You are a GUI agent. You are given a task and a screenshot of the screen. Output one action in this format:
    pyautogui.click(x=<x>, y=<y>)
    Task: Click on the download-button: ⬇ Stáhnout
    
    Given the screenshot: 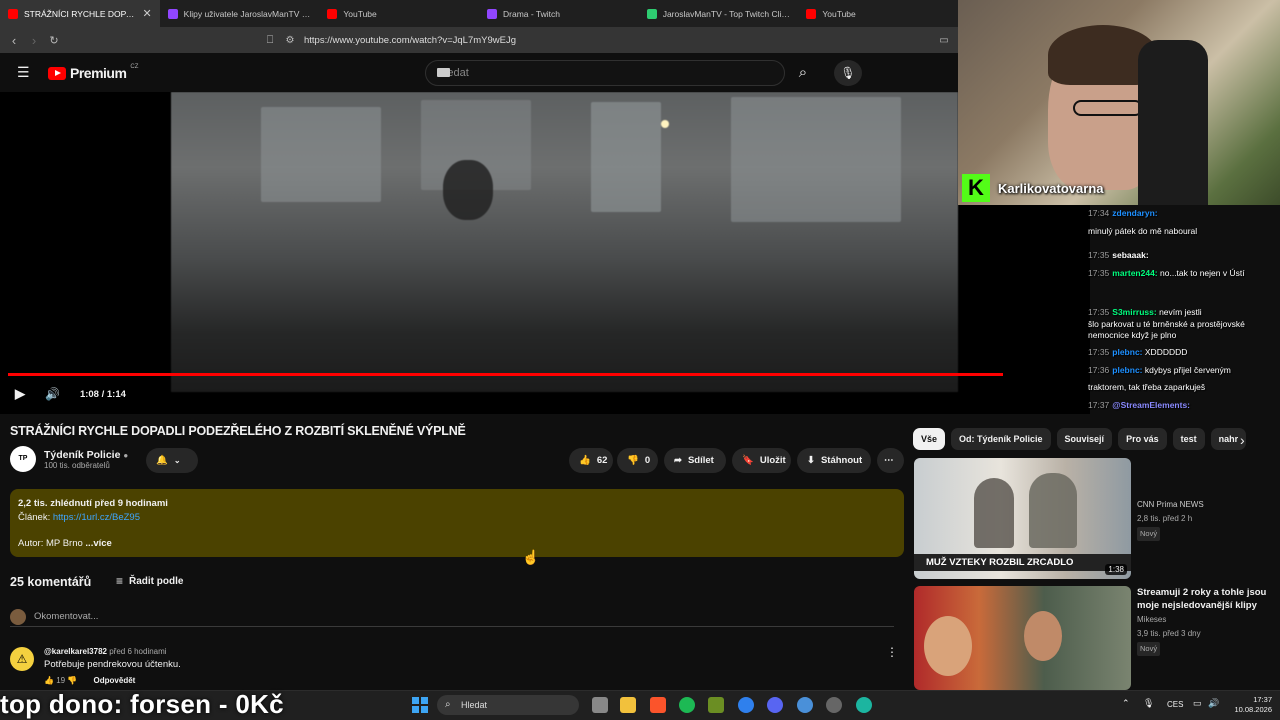 What is the action you would take?
    pyautogui.click(x=834, y=460)
    